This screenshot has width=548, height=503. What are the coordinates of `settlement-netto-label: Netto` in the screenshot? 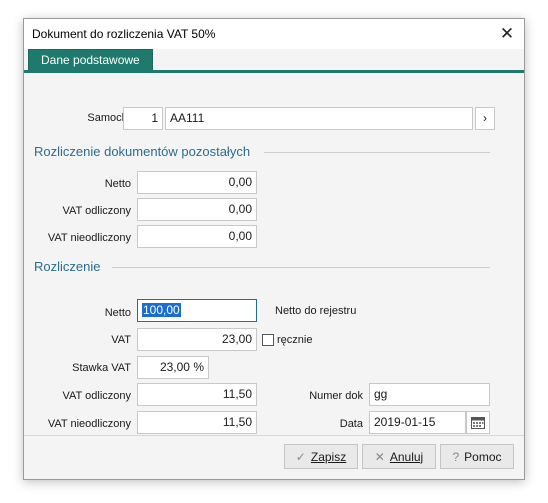 It's located at (117, 313).